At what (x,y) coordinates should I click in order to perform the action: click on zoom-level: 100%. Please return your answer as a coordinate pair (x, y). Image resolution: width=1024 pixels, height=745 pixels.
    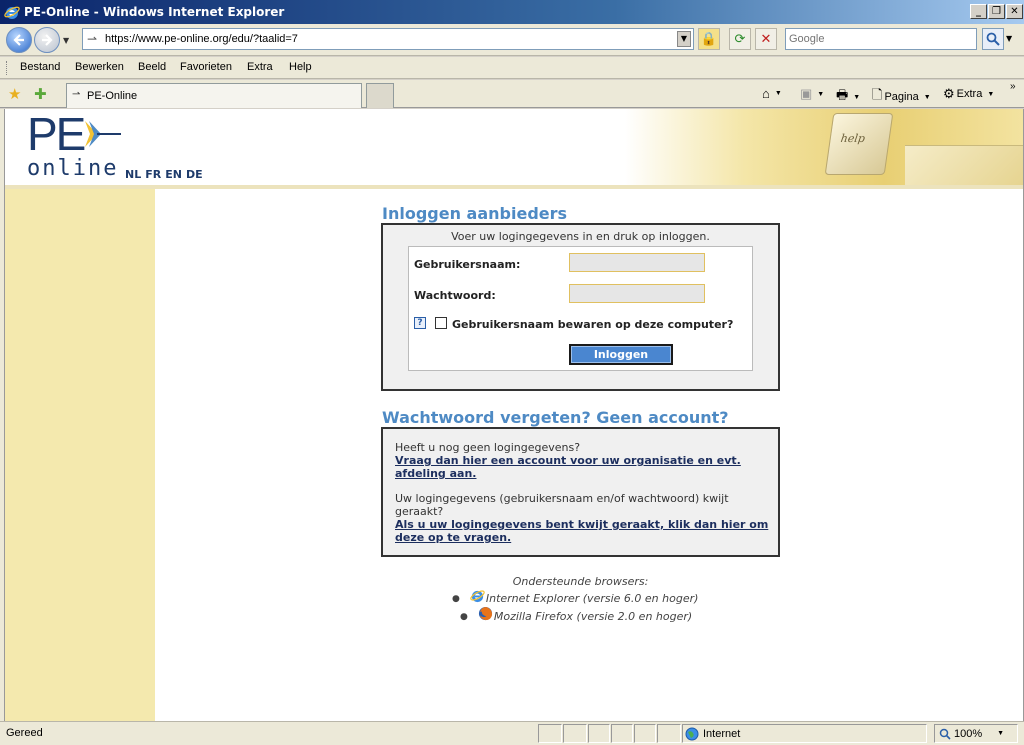
    Looking at the image, I should click on (968, 733).